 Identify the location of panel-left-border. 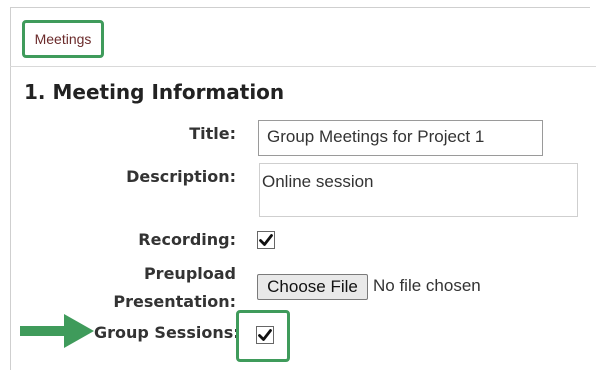
(10, 189).